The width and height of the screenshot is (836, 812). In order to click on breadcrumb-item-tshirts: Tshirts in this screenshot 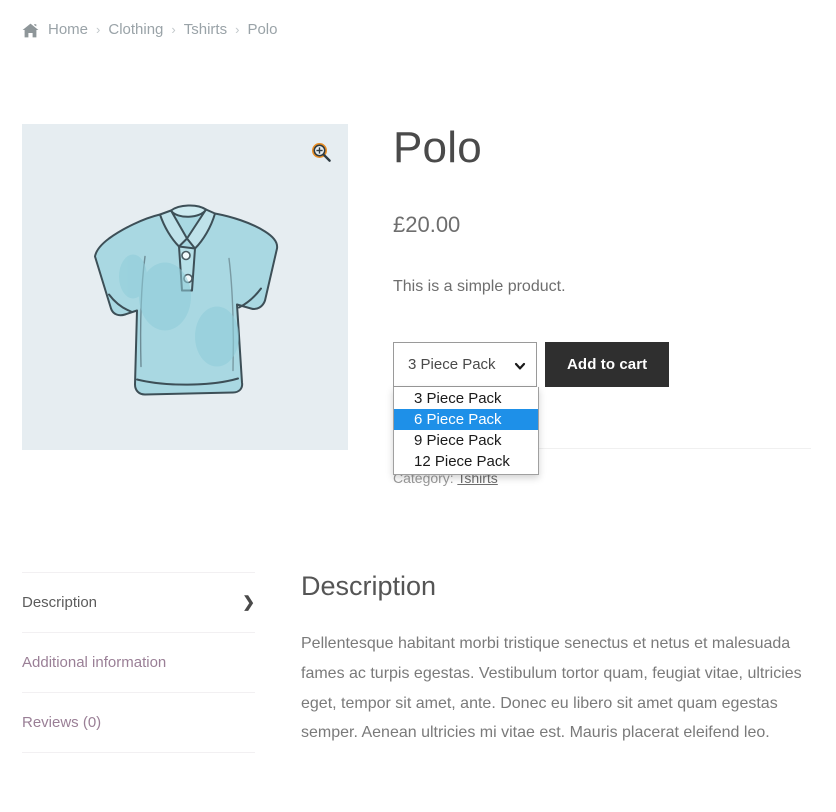, I will do `click(205, 29)`.